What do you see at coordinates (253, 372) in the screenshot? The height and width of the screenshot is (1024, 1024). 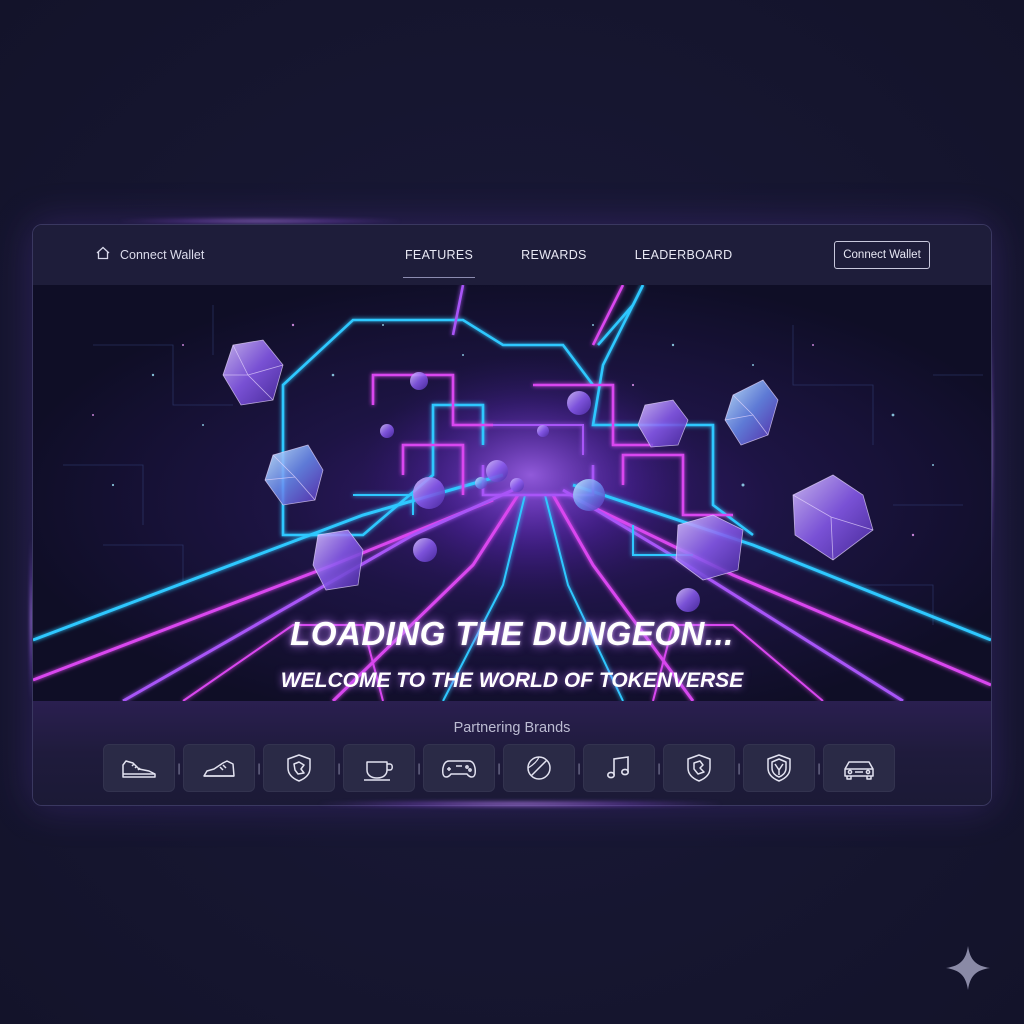 I see `gem` at bounding box center [253, 372].